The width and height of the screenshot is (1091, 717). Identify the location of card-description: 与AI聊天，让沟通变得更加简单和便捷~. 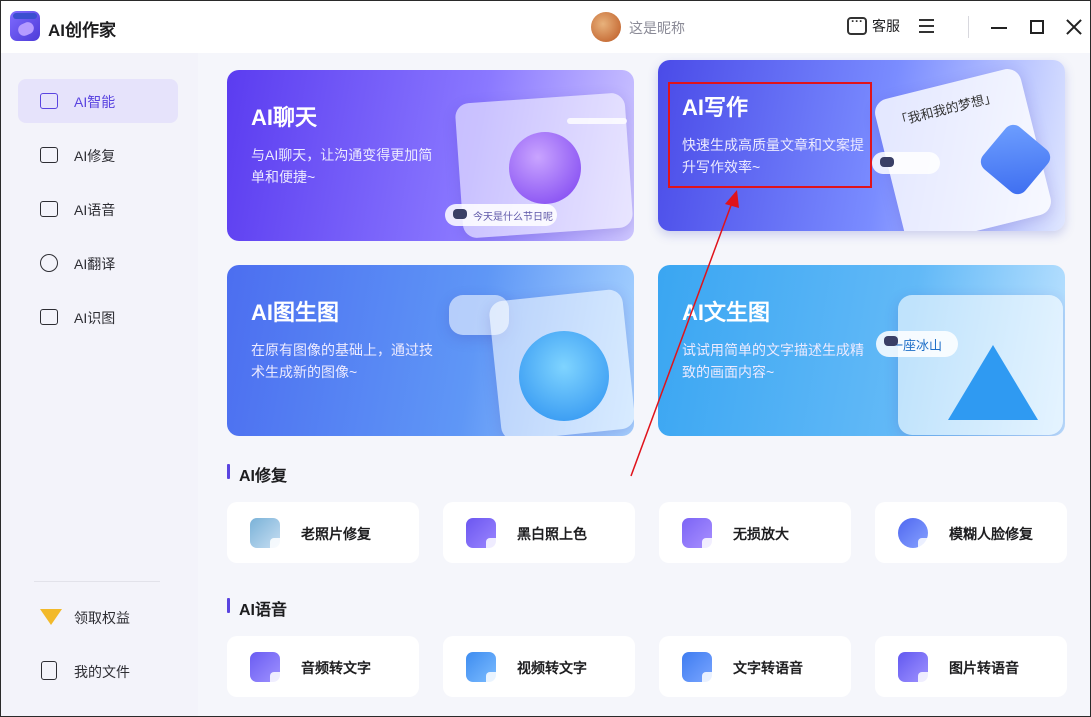
(342, 166).